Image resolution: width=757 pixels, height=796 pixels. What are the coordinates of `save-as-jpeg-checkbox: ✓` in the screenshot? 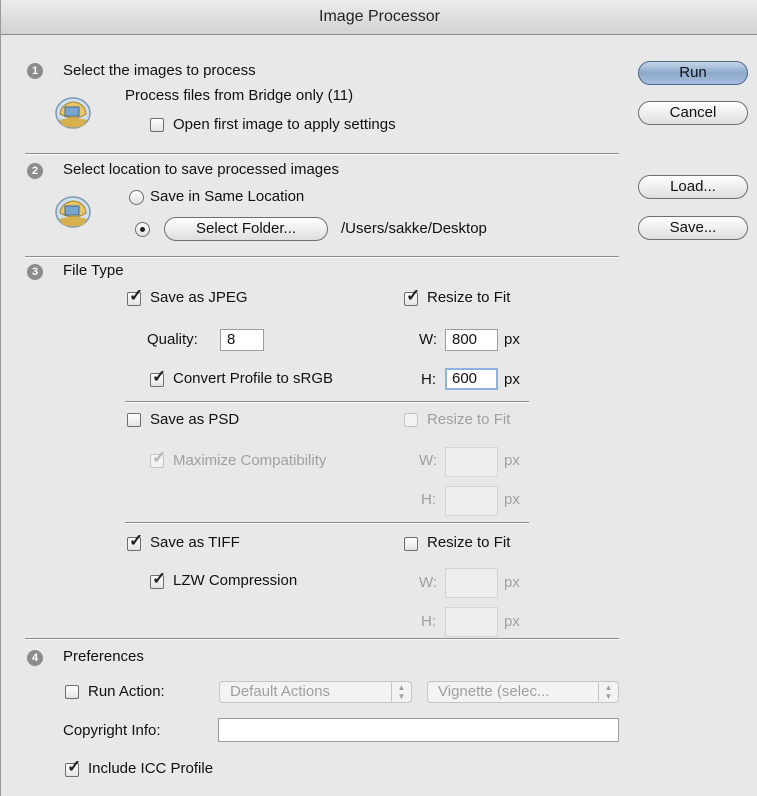 It's located at (135, 296).